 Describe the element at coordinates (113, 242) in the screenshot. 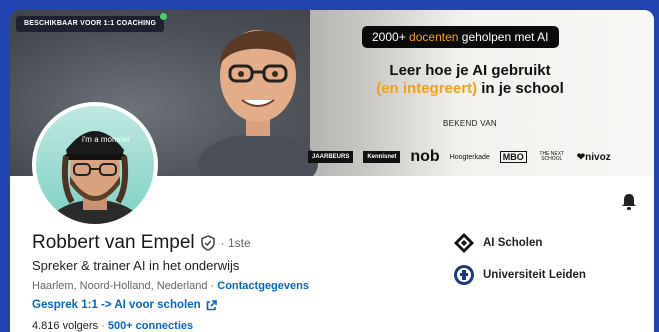

I see `profile-name: Robbert van Empel` at that location.